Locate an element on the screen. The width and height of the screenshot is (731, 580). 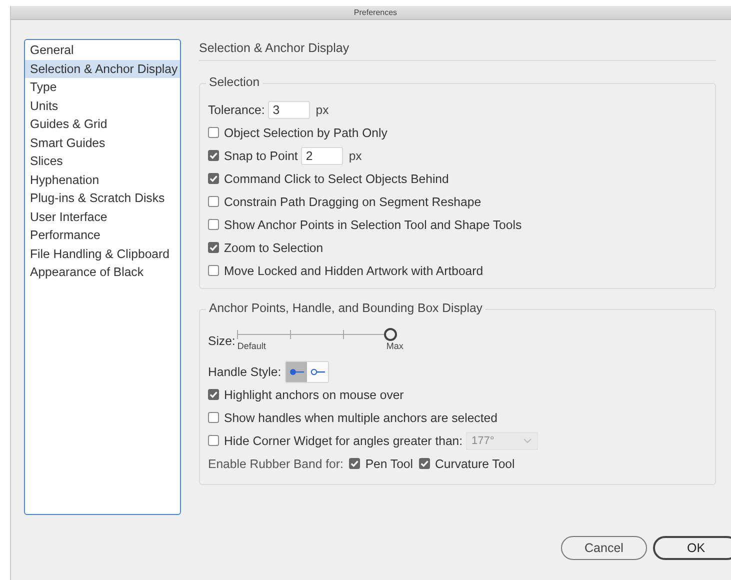
min-label: Default is located at coordinates (251, 346).